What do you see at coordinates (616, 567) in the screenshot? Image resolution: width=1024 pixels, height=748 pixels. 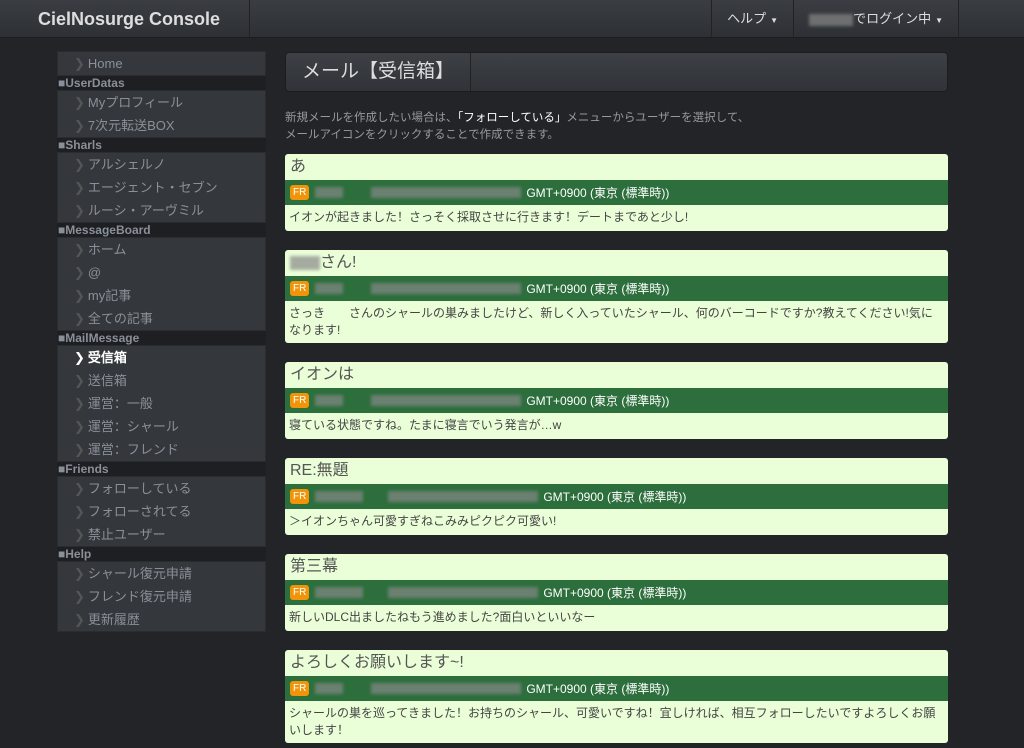 I see `mail-title: 第三幕` at bounding box center [616, 567].